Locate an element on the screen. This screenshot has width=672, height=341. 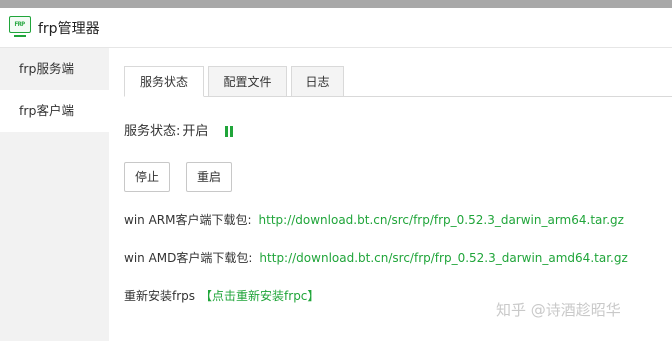
stop-button: 停止 is located at coordinates (147, 177).